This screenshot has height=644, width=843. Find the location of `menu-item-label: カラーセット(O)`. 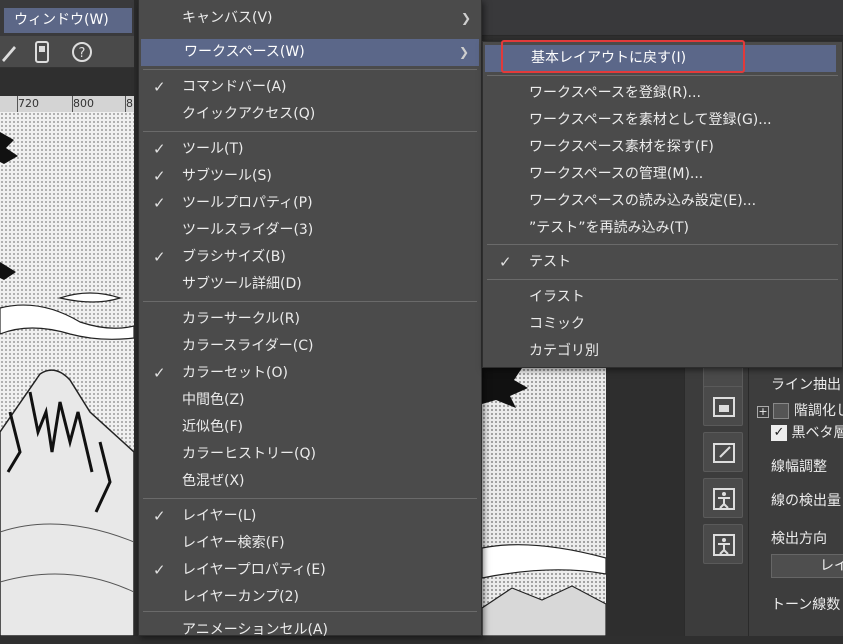

menu-item-label: カラーセット(O) is located at coordinates (235, 373).